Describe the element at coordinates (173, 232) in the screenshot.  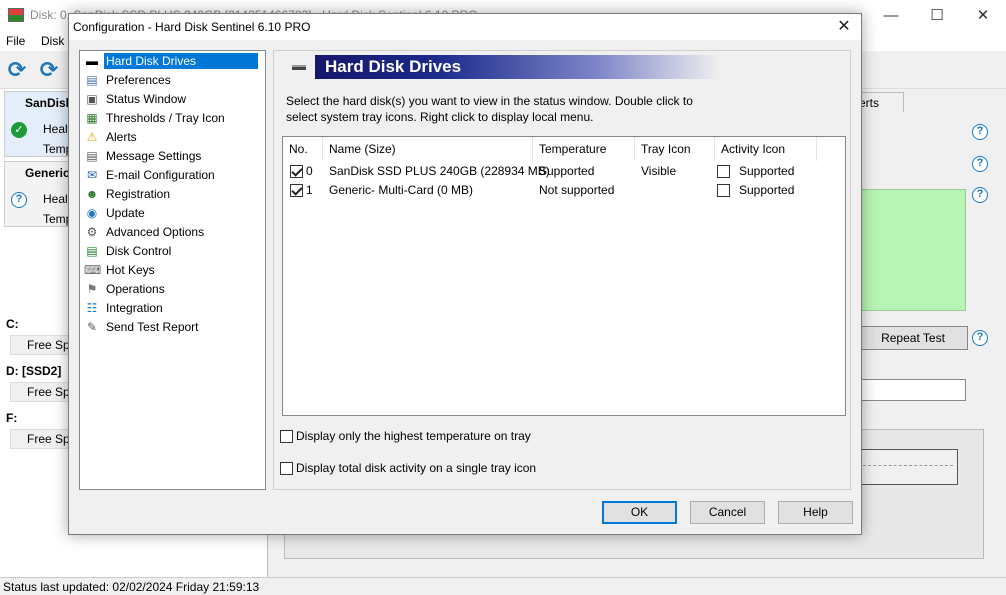
I see `nav-item-advanced-options: ⚙ Advanced Options` at that location.